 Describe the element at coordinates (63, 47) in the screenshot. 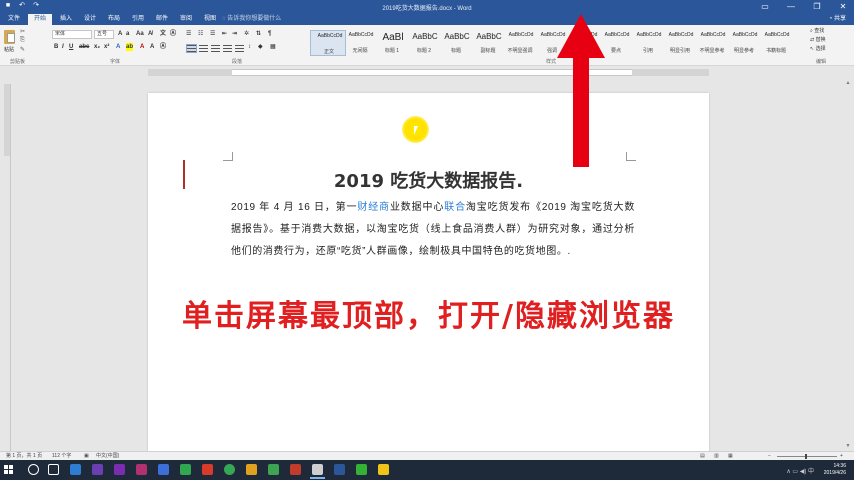

I see `italic-icon: I` at that location.